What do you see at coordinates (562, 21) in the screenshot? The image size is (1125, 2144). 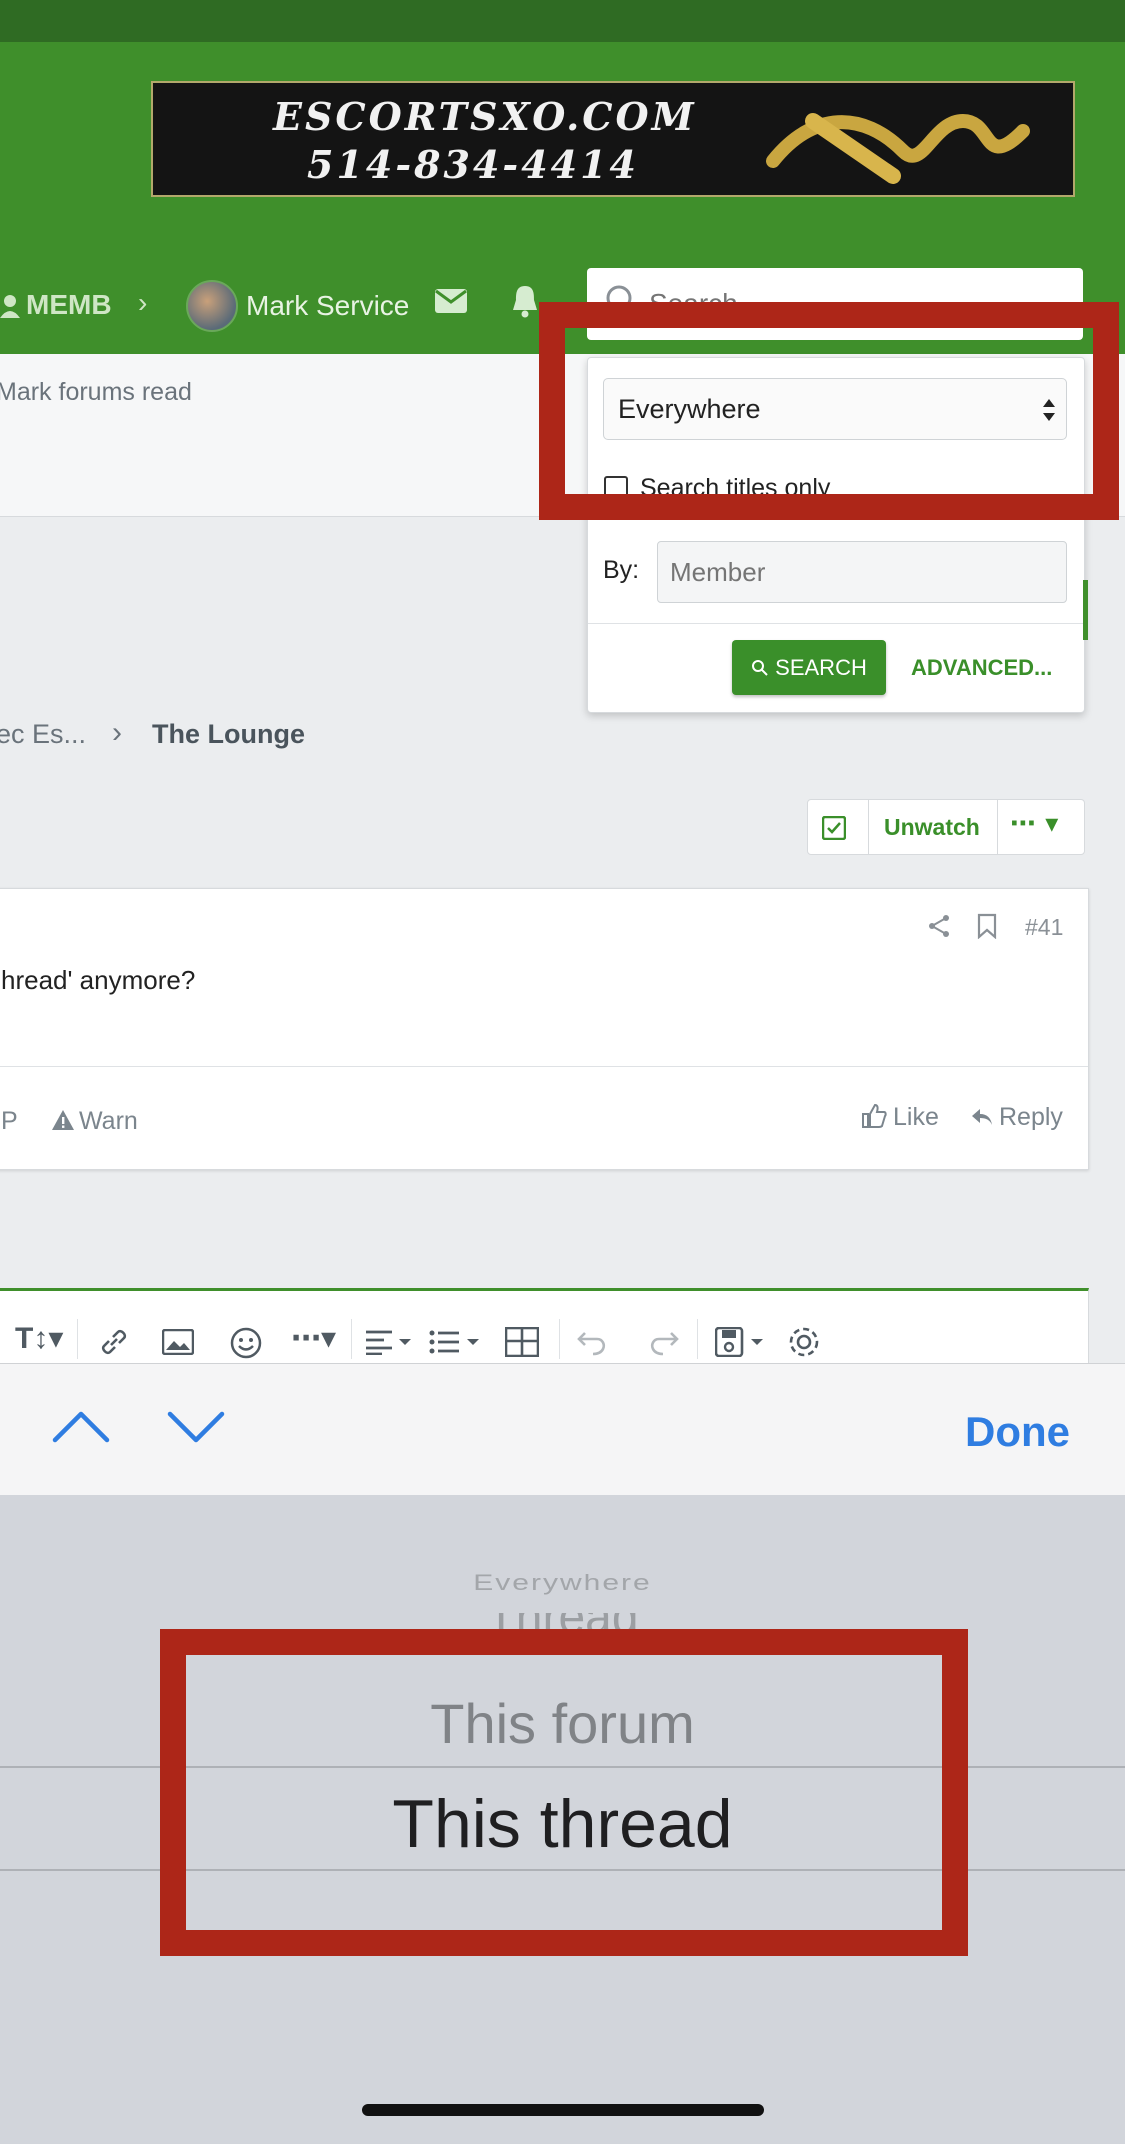 I see `status-strip` at bounding box center [562, 21].